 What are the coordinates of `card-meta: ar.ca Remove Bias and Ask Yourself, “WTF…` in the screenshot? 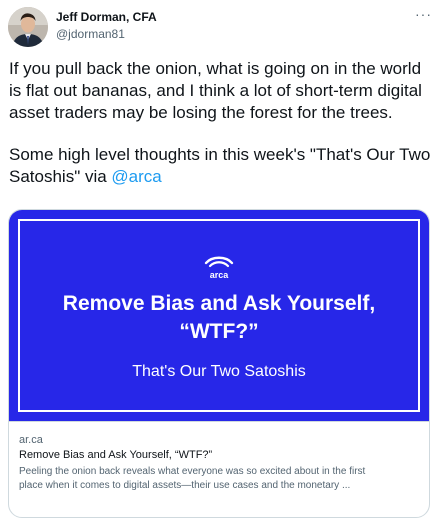 It's located at (219, 457).